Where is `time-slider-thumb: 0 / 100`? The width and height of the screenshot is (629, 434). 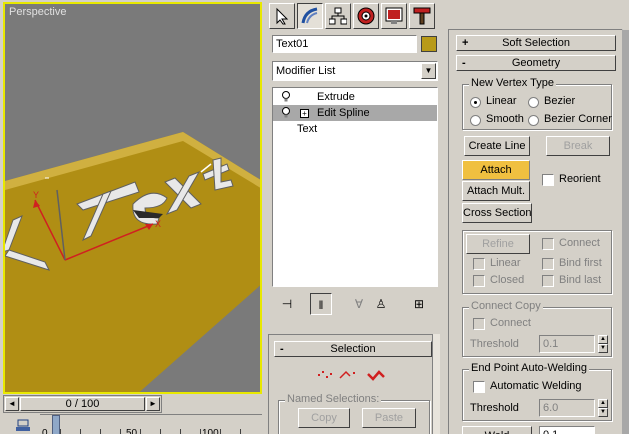 time-slider-thumb: 0 / 100 is located at coordinates (82, 404).